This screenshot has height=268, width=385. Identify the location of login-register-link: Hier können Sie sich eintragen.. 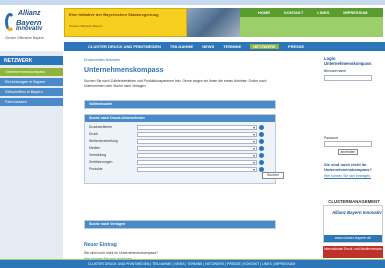
(354, 176).